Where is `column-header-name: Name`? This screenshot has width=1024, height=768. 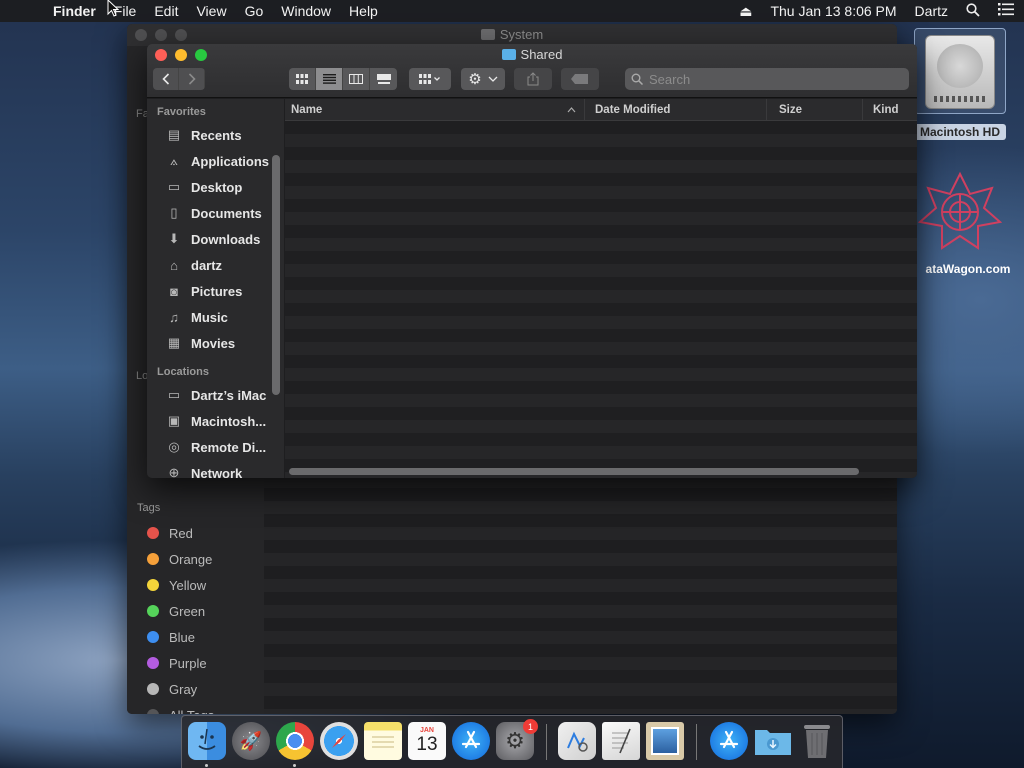 column-header-name: Name is located at coordinates (435, 109).